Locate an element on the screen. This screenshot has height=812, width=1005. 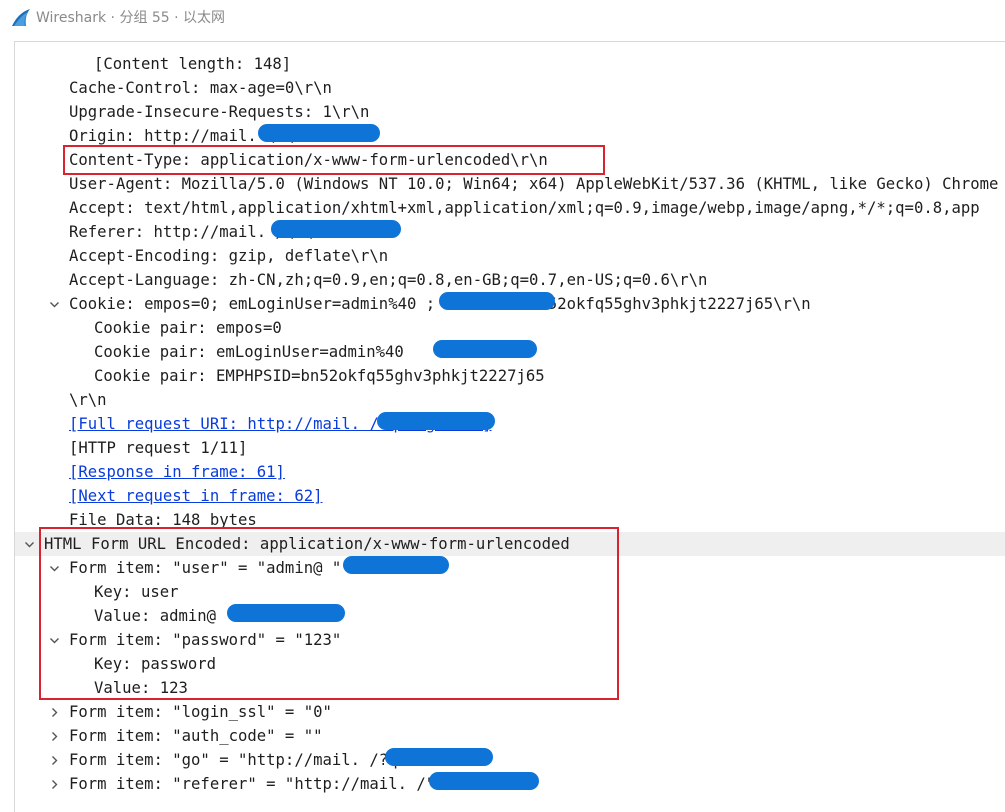
tree-row-label: Key: password is located at coordinates (155, 664).